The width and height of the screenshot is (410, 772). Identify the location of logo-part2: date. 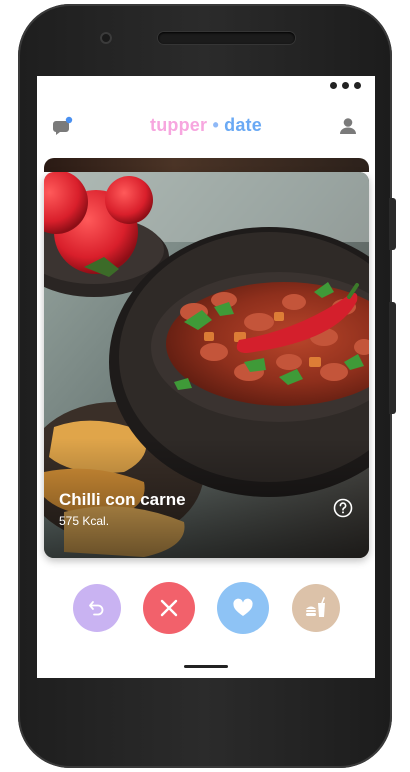
(243, 125).